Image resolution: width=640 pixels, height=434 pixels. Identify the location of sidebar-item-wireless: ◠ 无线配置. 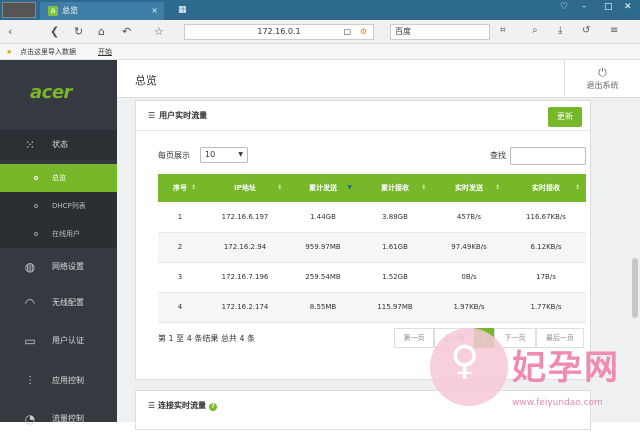
(58, 303).